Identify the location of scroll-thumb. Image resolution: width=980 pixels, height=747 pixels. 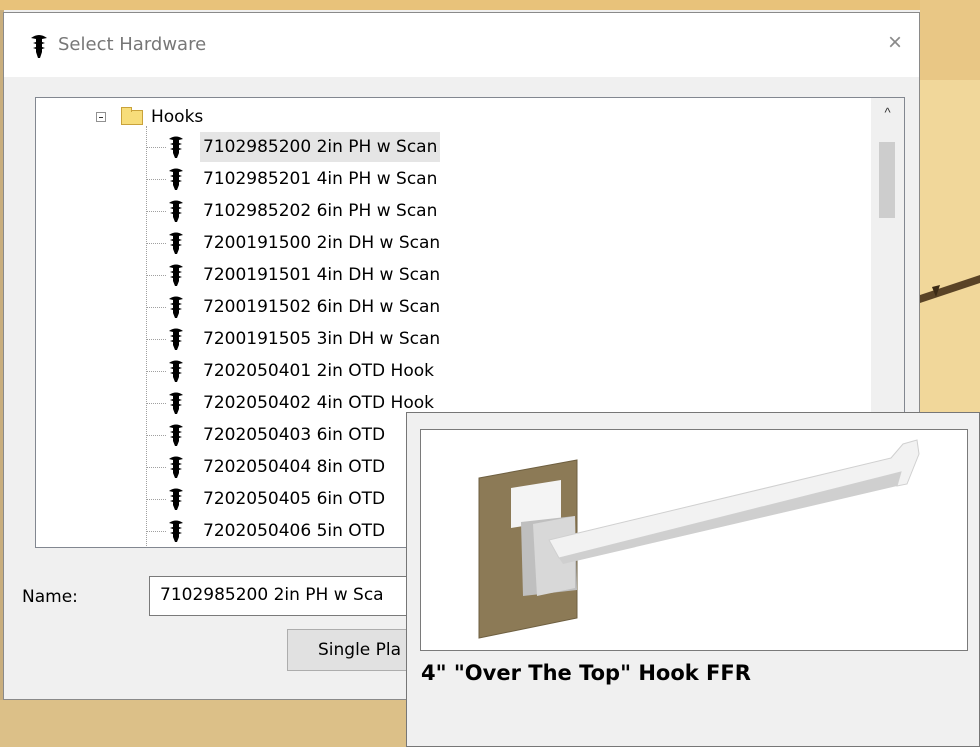
(887, 180).